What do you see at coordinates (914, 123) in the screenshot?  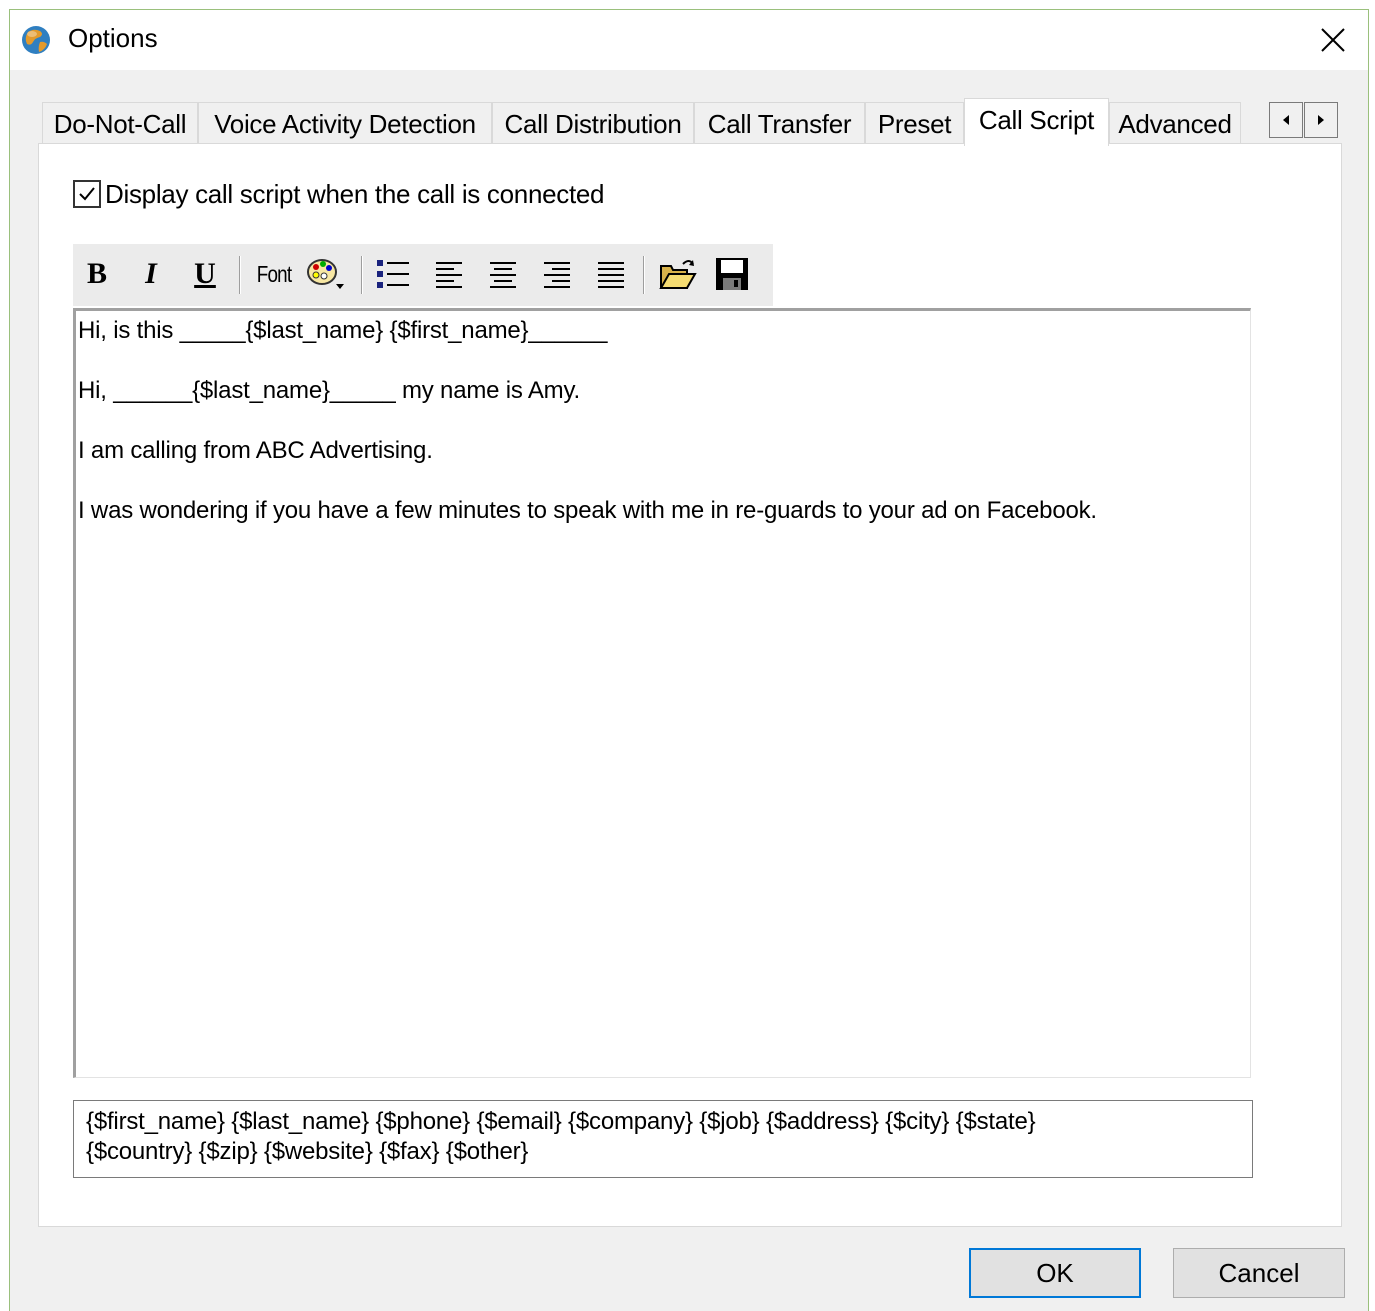 I see `tab-preset: Preset` at bounding box center [914, 123].